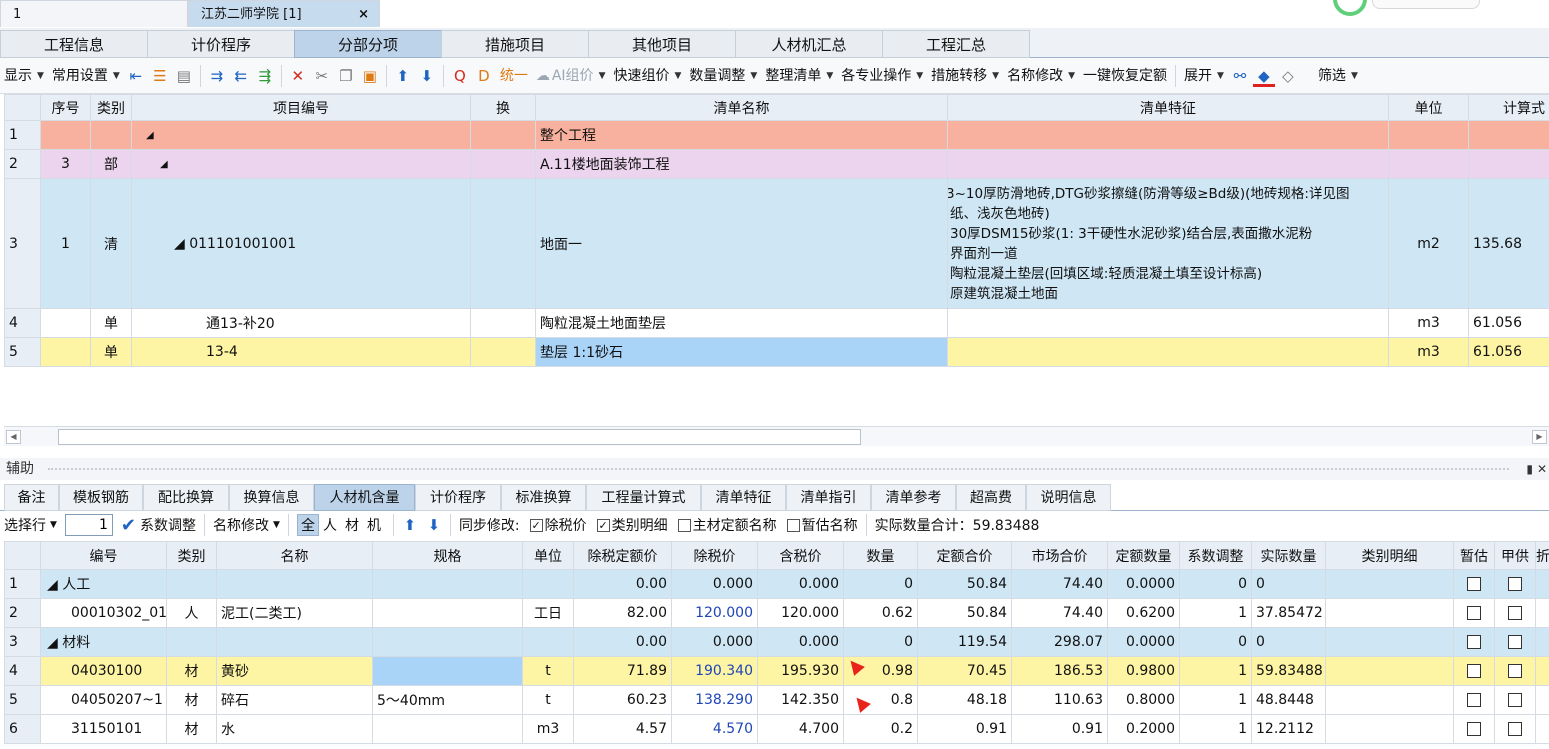  I want to click on cell-unit: 工日, so click(548, 613).